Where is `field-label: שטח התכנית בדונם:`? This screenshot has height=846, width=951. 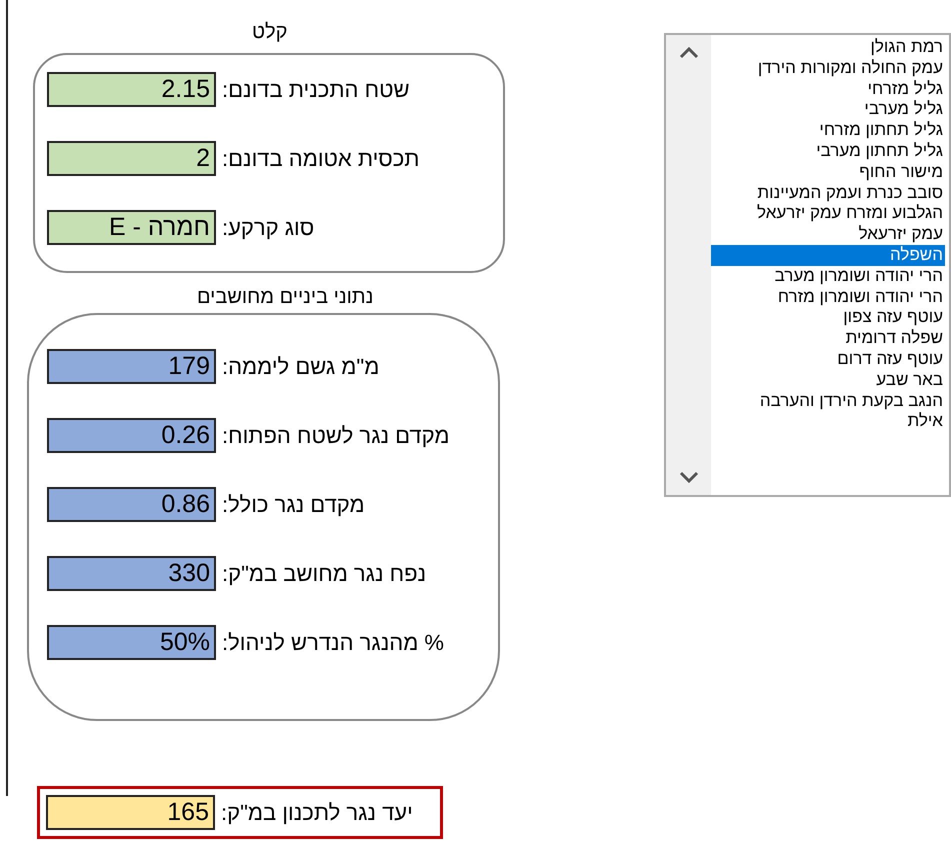
field-label: שטח התכנית בדונם: is located at coordinates (316, 90).